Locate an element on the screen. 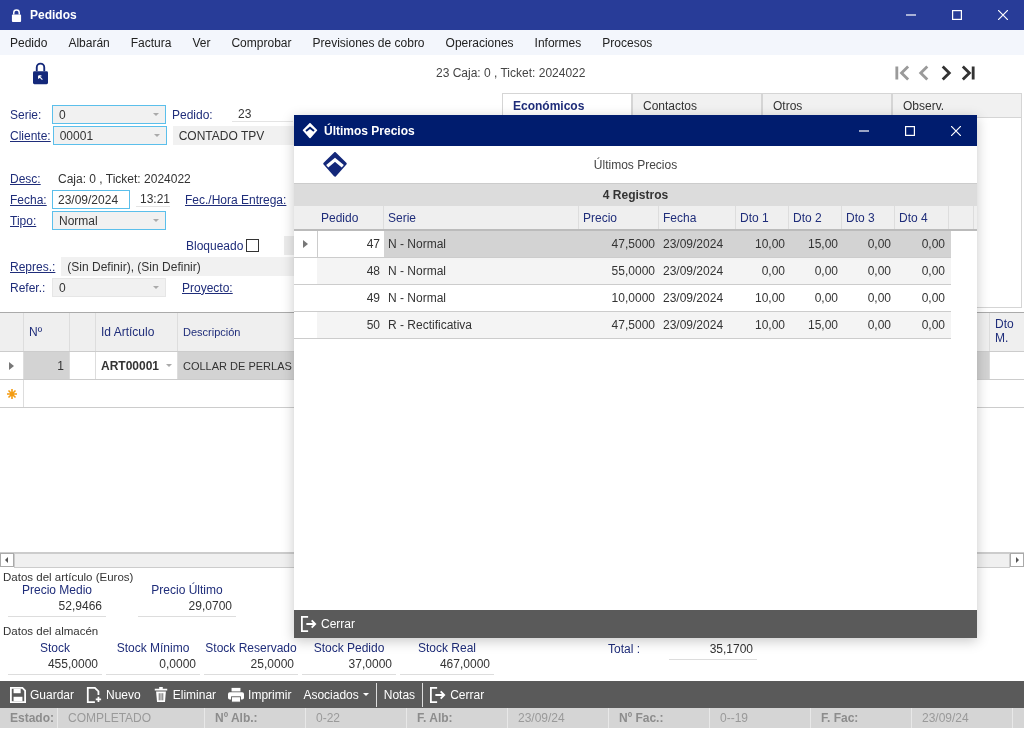 The image size is (1024, 730). date-link: Fecha: is located at coordinates (30, 199).